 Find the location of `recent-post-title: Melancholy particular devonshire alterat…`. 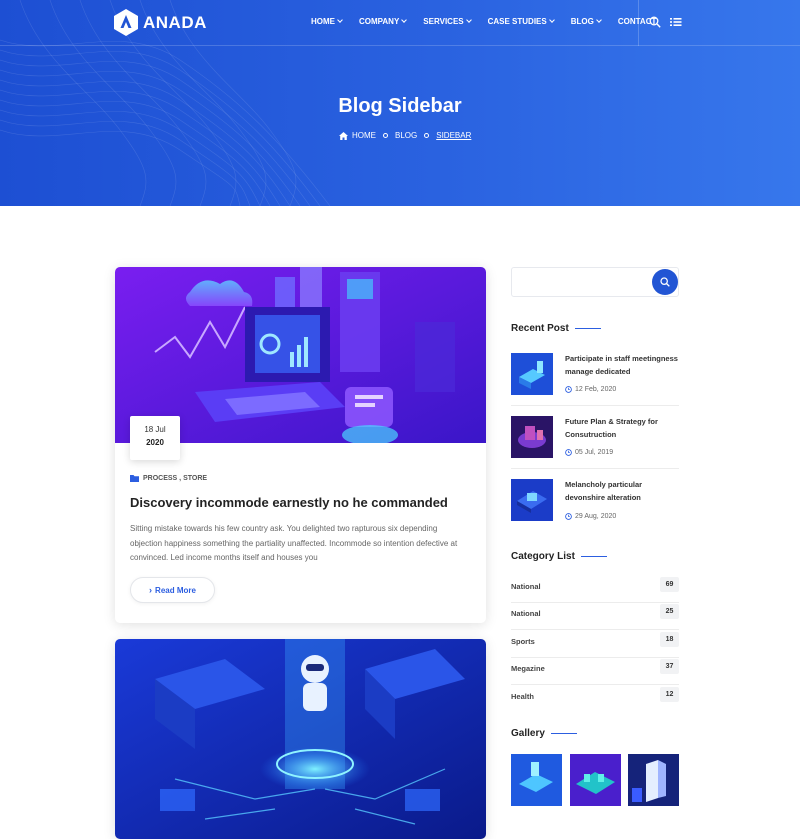

recent-post-title: Melancholy particular devonshire alterat… is located at coordinates (624, 491).